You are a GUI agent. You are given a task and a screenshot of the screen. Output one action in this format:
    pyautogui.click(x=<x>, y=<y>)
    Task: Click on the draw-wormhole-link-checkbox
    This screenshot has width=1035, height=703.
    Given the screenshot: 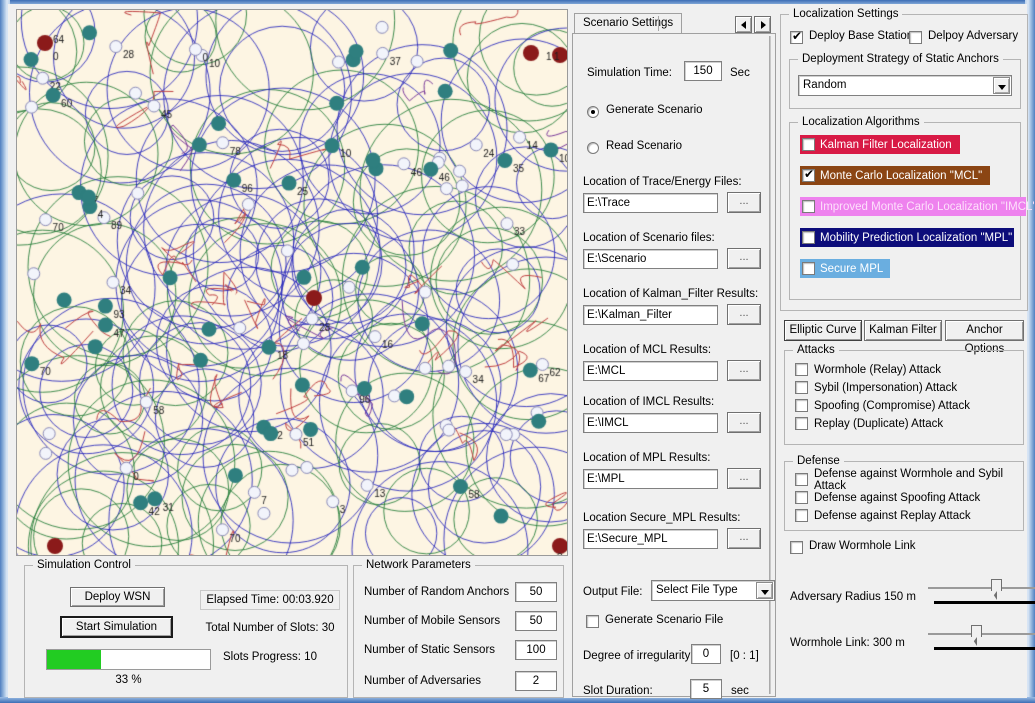 What is the action you would take?
    pyautogui.click(x=796, y=547)
    